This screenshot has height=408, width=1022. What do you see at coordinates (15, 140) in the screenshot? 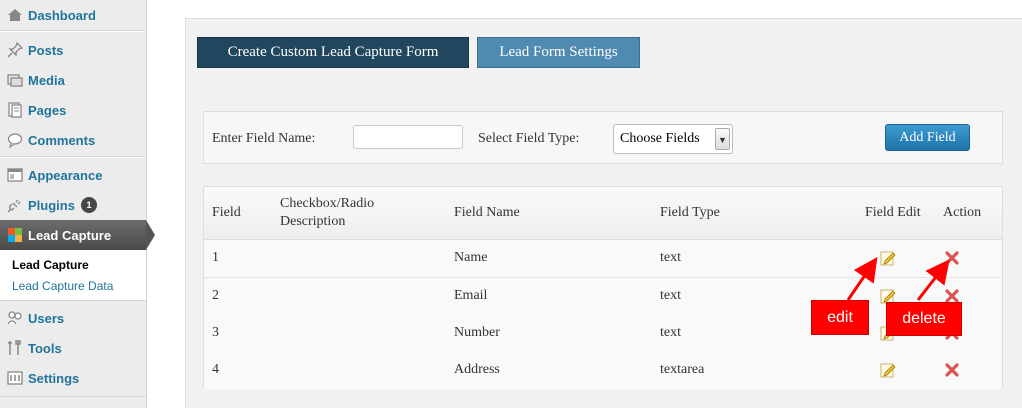
I see `comment-bubble-icon` at bounding box center [15, 140].